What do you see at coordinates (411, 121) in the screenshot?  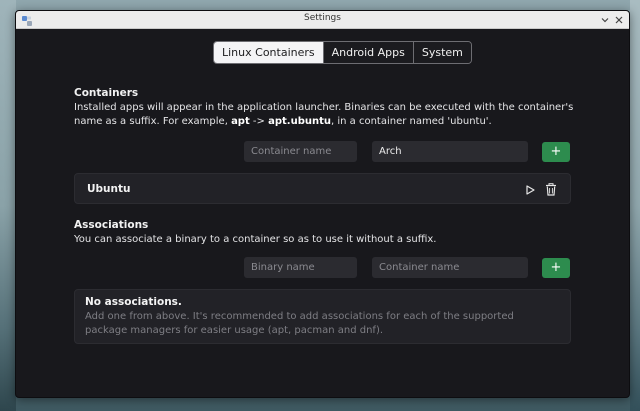 I see `containers-desc-text-end: , in a container named 'ubuntu'.` at bounding box center [411, 121].